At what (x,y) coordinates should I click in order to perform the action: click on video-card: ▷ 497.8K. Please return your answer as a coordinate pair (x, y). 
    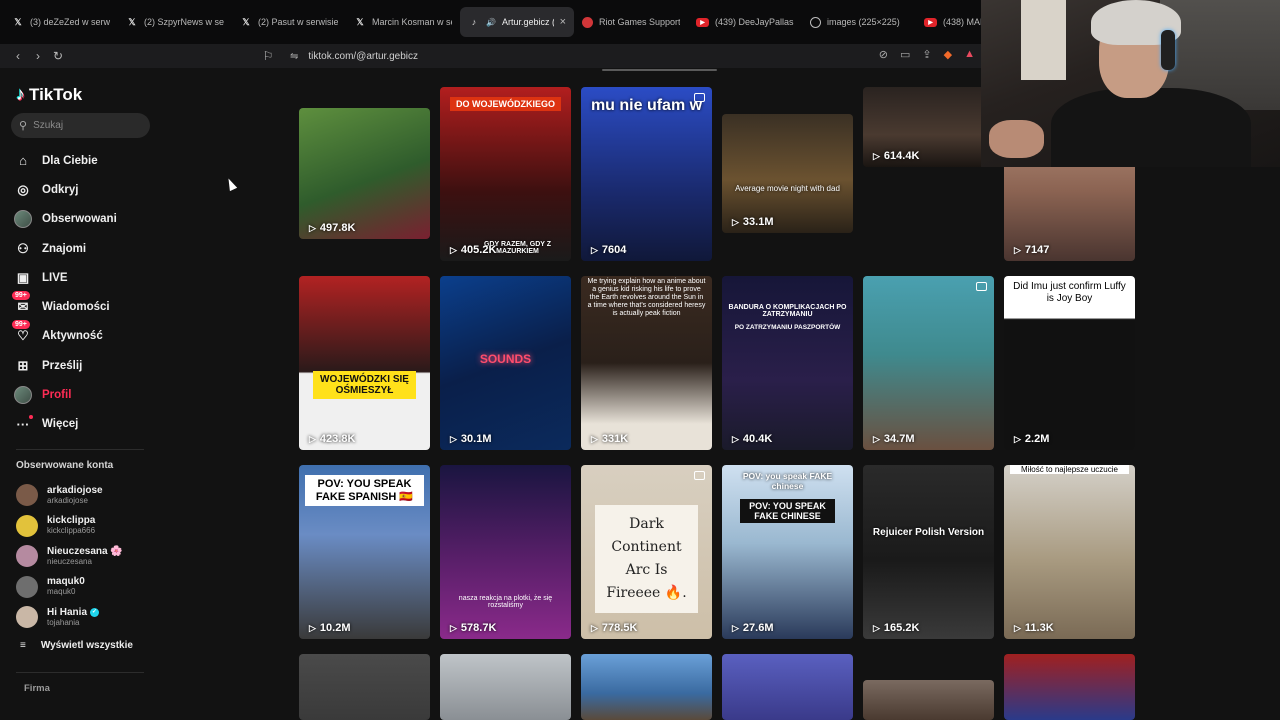
    Looking at the image, I should click on (364, 173).